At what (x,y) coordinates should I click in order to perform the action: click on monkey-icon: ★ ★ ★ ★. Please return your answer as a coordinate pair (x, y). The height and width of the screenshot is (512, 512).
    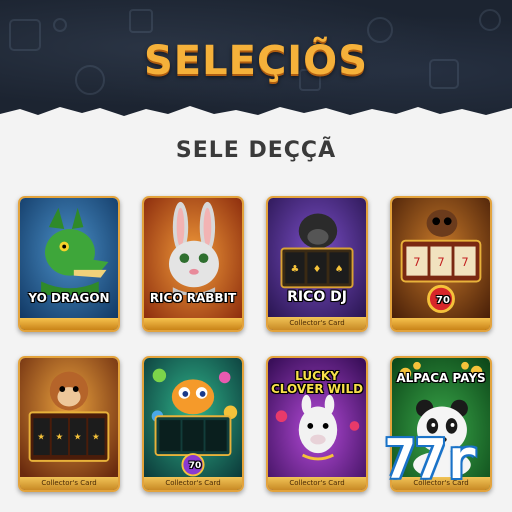
    Looking at the image, I should click on (69, 424).